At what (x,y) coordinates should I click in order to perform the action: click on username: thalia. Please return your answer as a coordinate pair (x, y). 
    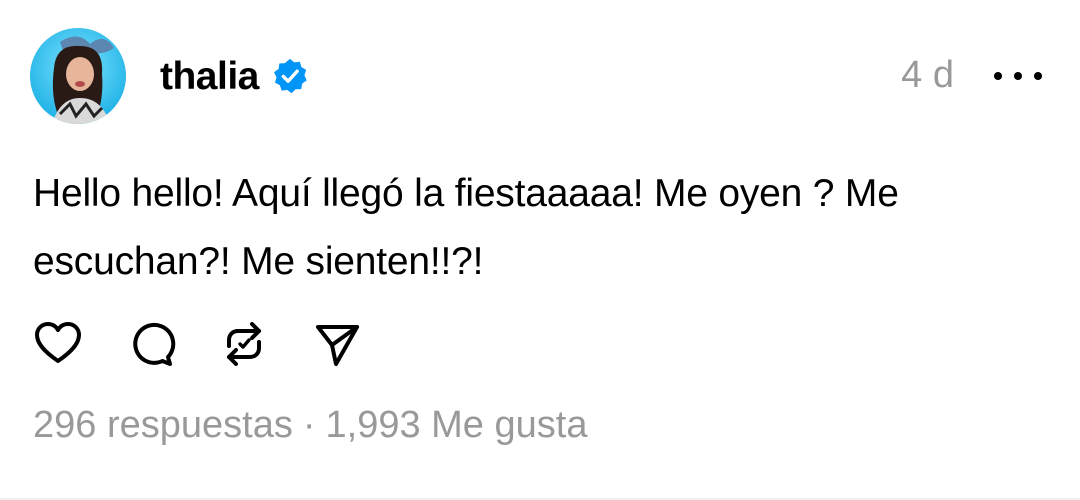
    Looking at the image, I should click on (209, 76).